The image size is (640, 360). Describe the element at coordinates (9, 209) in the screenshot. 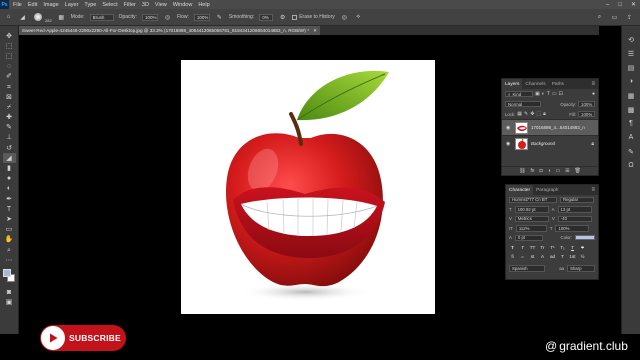

I see `type-icon: T` at that location.